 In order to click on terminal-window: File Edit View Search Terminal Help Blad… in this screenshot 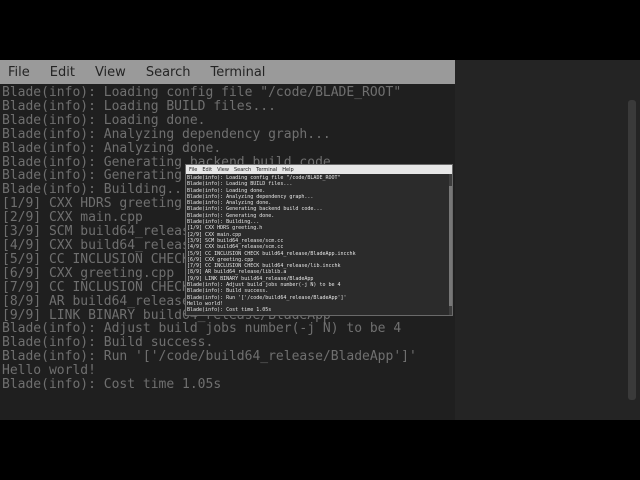, I will do `click(319, 240)`.